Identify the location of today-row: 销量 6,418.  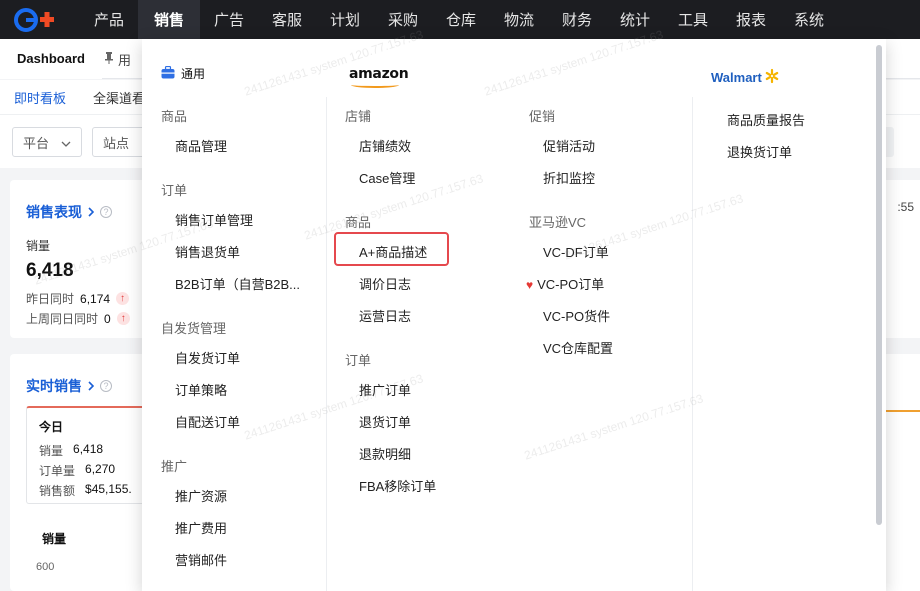
(71, 450).